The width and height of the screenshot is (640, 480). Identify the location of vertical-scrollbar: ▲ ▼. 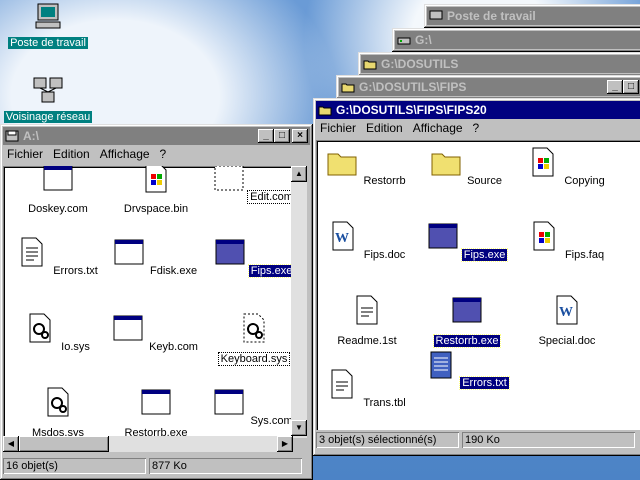
(299, 302).